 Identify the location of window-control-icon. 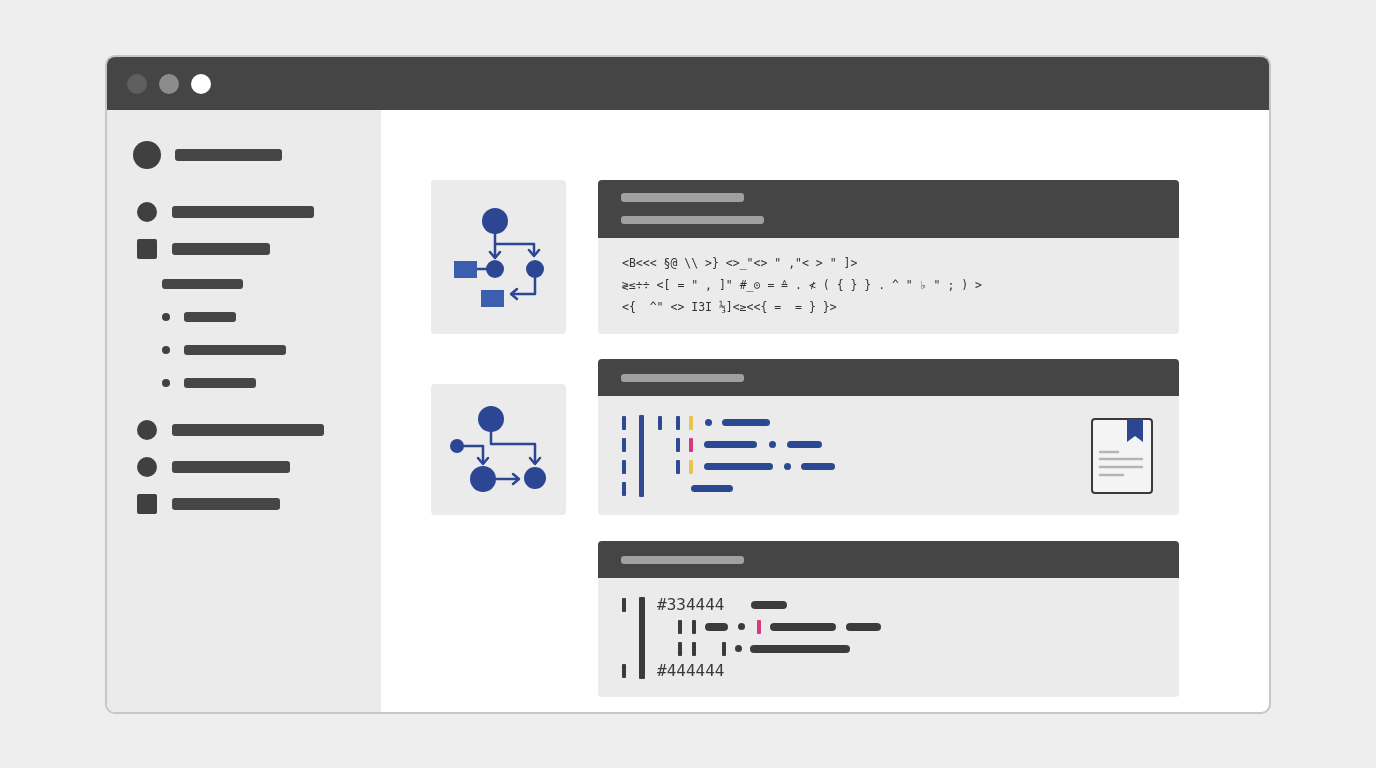
(201, 83).